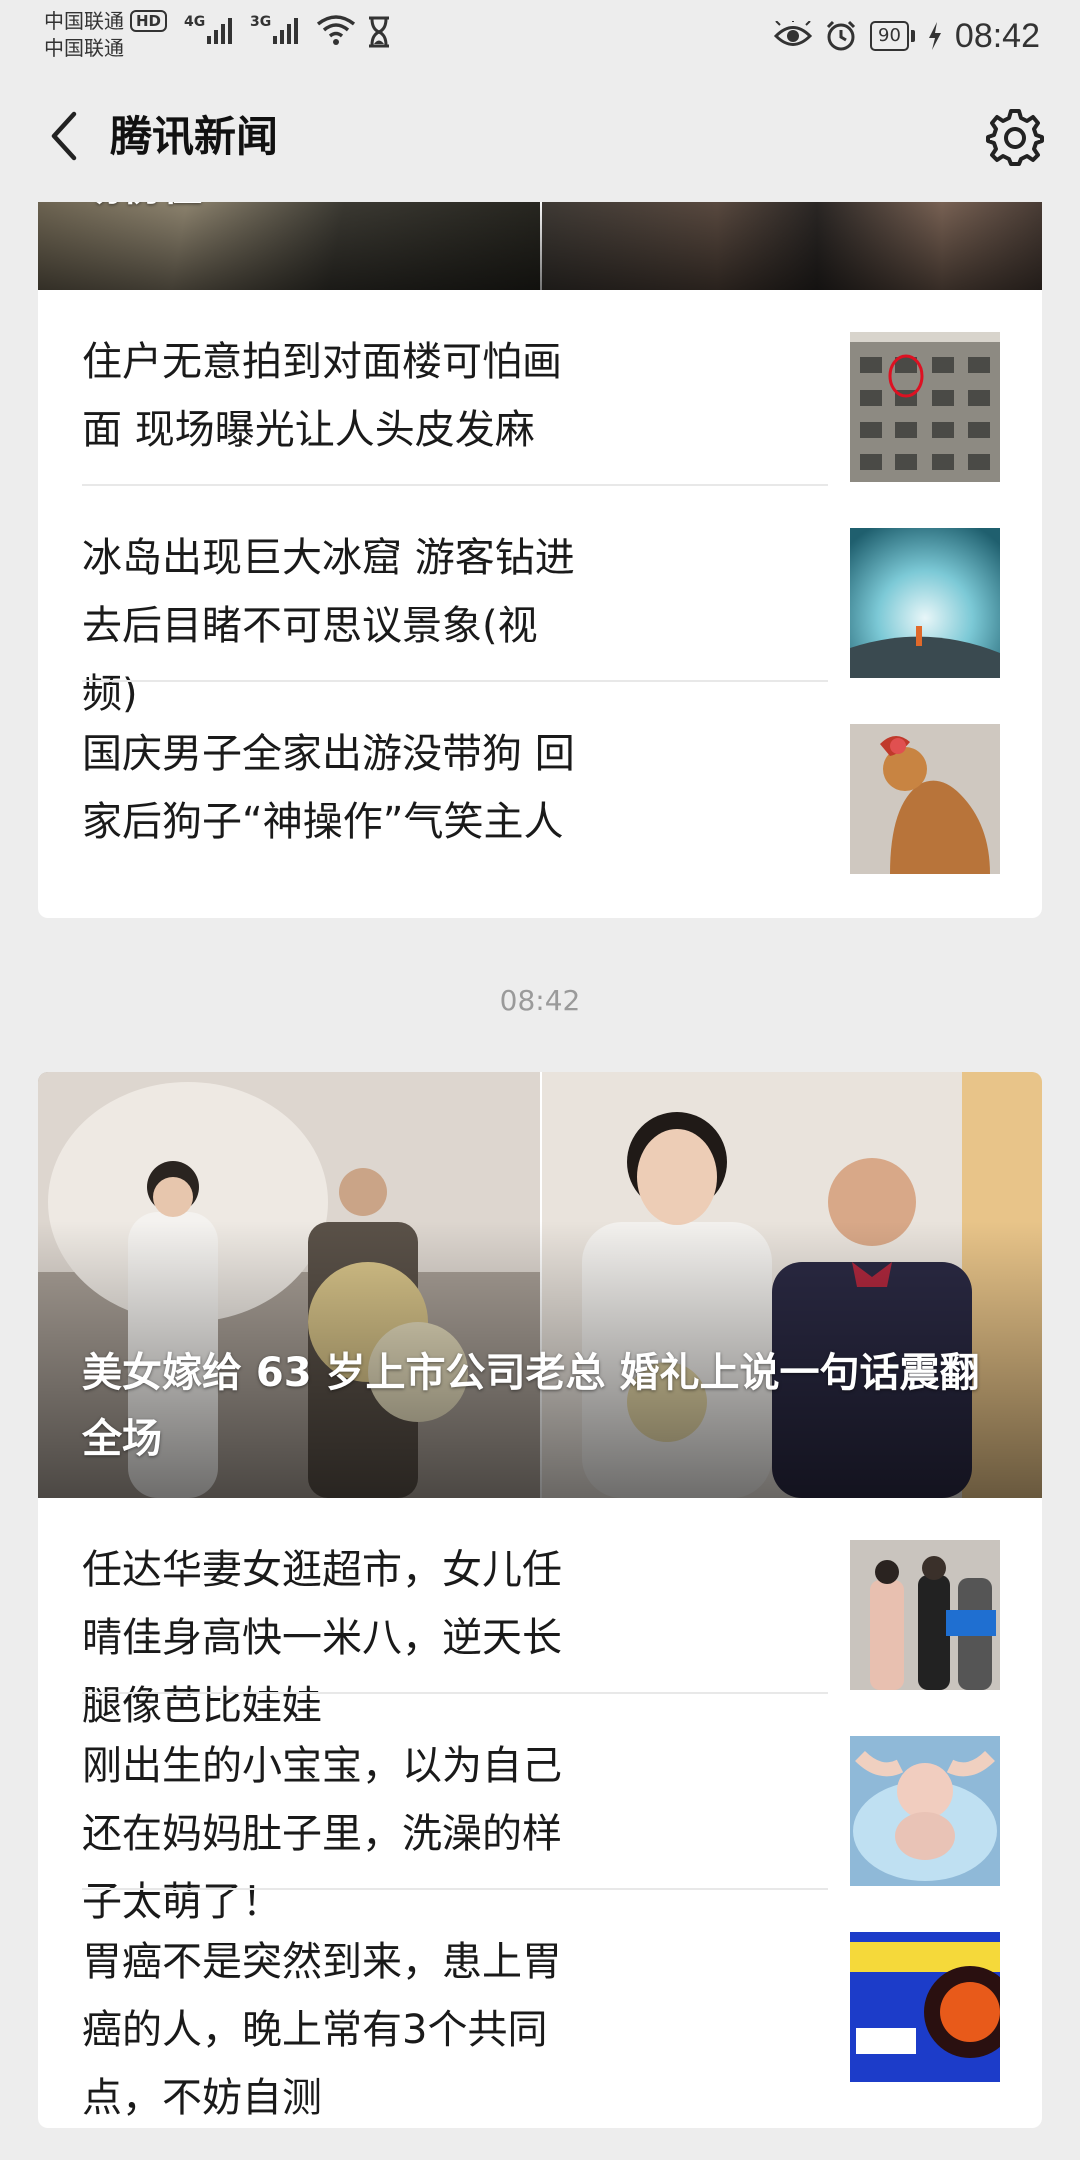 This screenshot has height=2160, width=1080. I want to click on hourglass-icon, so click(379, 32).